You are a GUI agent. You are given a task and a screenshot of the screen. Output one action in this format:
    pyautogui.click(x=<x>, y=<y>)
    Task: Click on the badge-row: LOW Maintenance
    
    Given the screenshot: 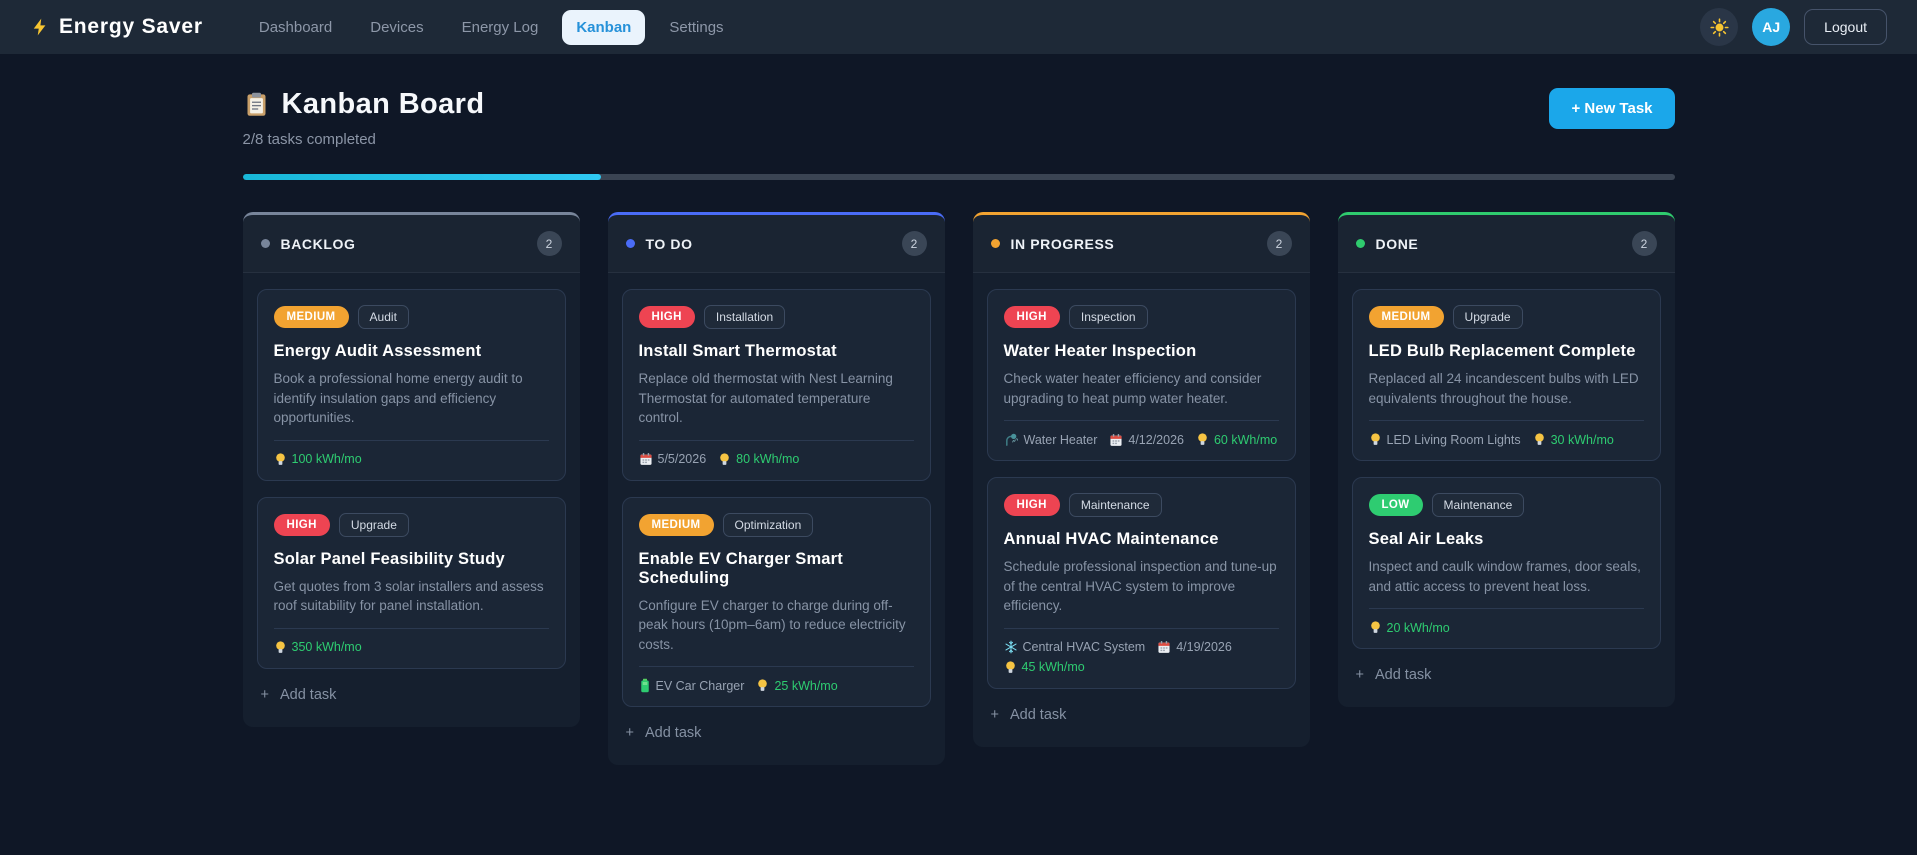 What is the action you would take?
    pyautogui.click(x=1506, y=505)
    